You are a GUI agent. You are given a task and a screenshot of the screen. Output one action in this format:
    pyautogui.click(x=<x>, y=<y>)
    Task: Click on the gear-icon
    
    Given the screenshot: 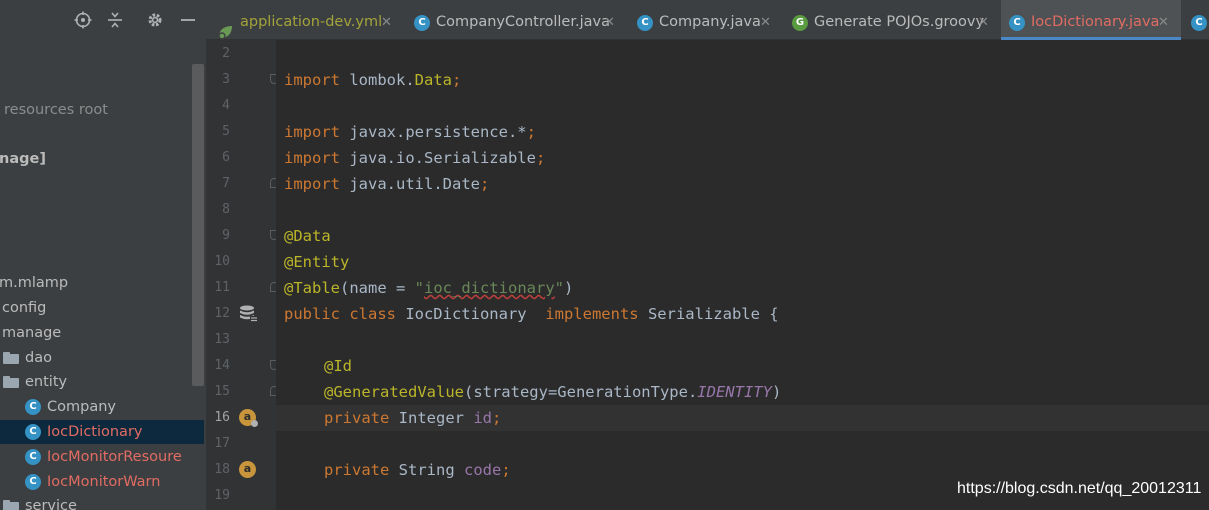 What is the action you would take?
    pyautogui.click(x=155, y=20)
    